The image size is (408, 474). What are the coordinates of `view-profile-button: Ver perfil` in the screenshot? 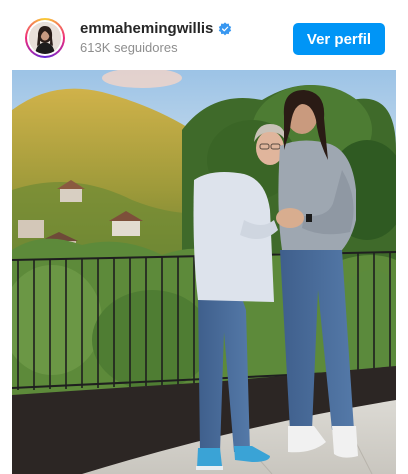 It's located at (339, 39).